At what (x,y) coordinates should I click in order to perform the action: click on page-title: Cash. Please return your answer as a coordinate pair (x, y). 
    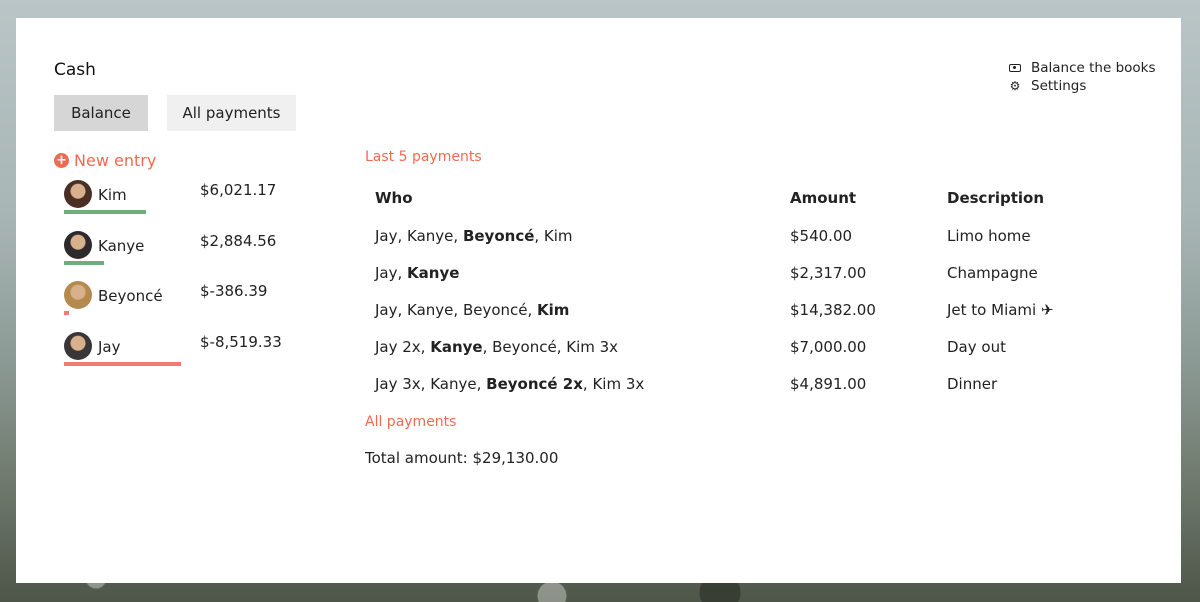
    Looking at the image, I should click on (75, 70).